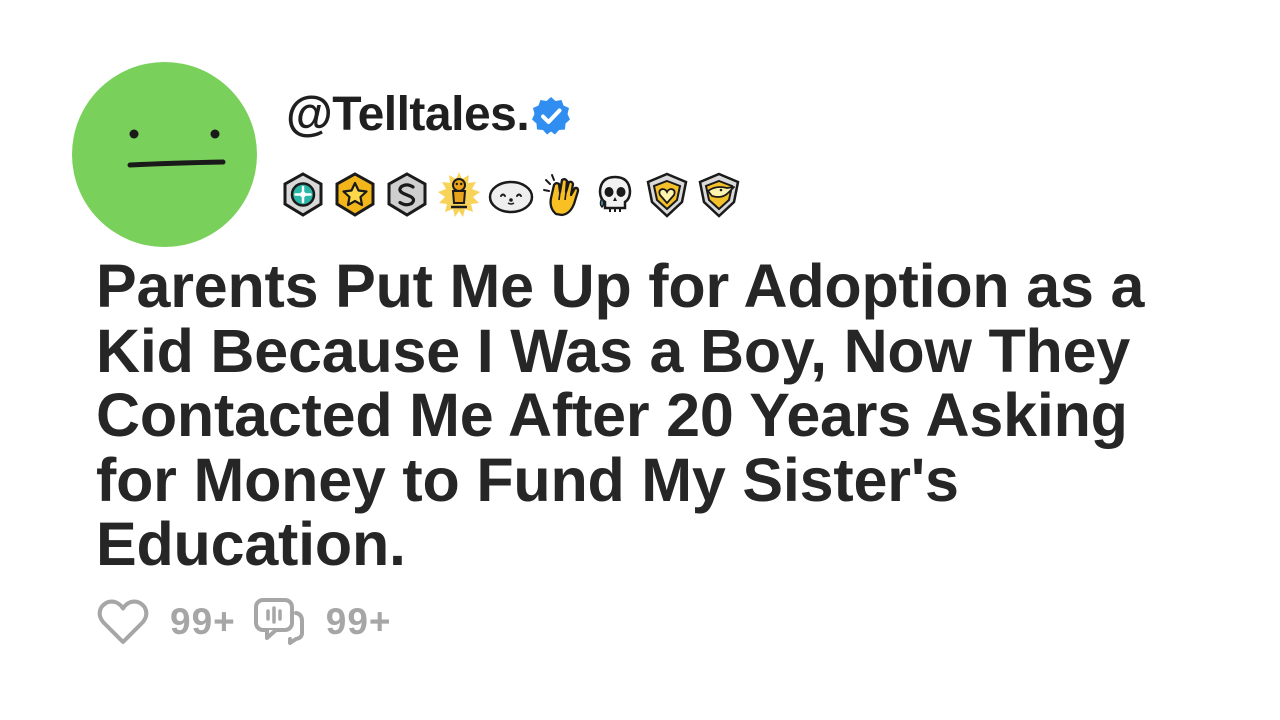 The height and width of the screenshot is (720, 1280). I want to click on award-badges, so click(512, 195).